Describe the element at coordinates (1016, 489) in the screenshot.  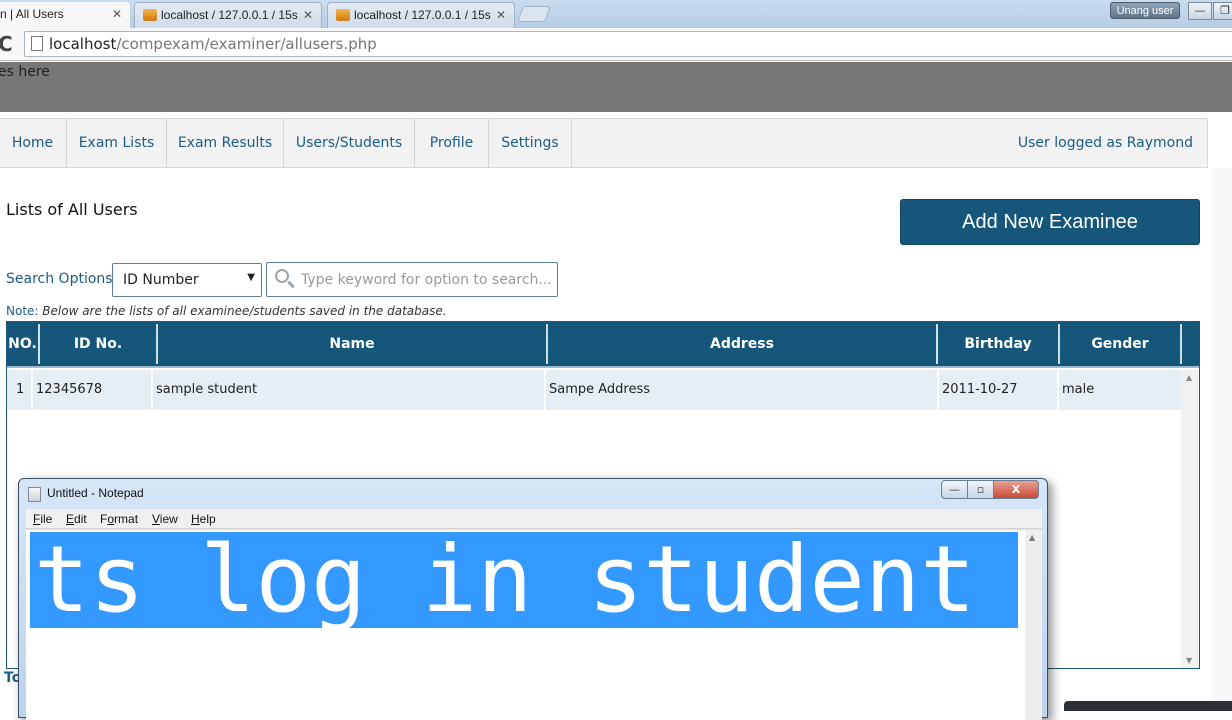
I see `notepad-close-button: X` at that location.